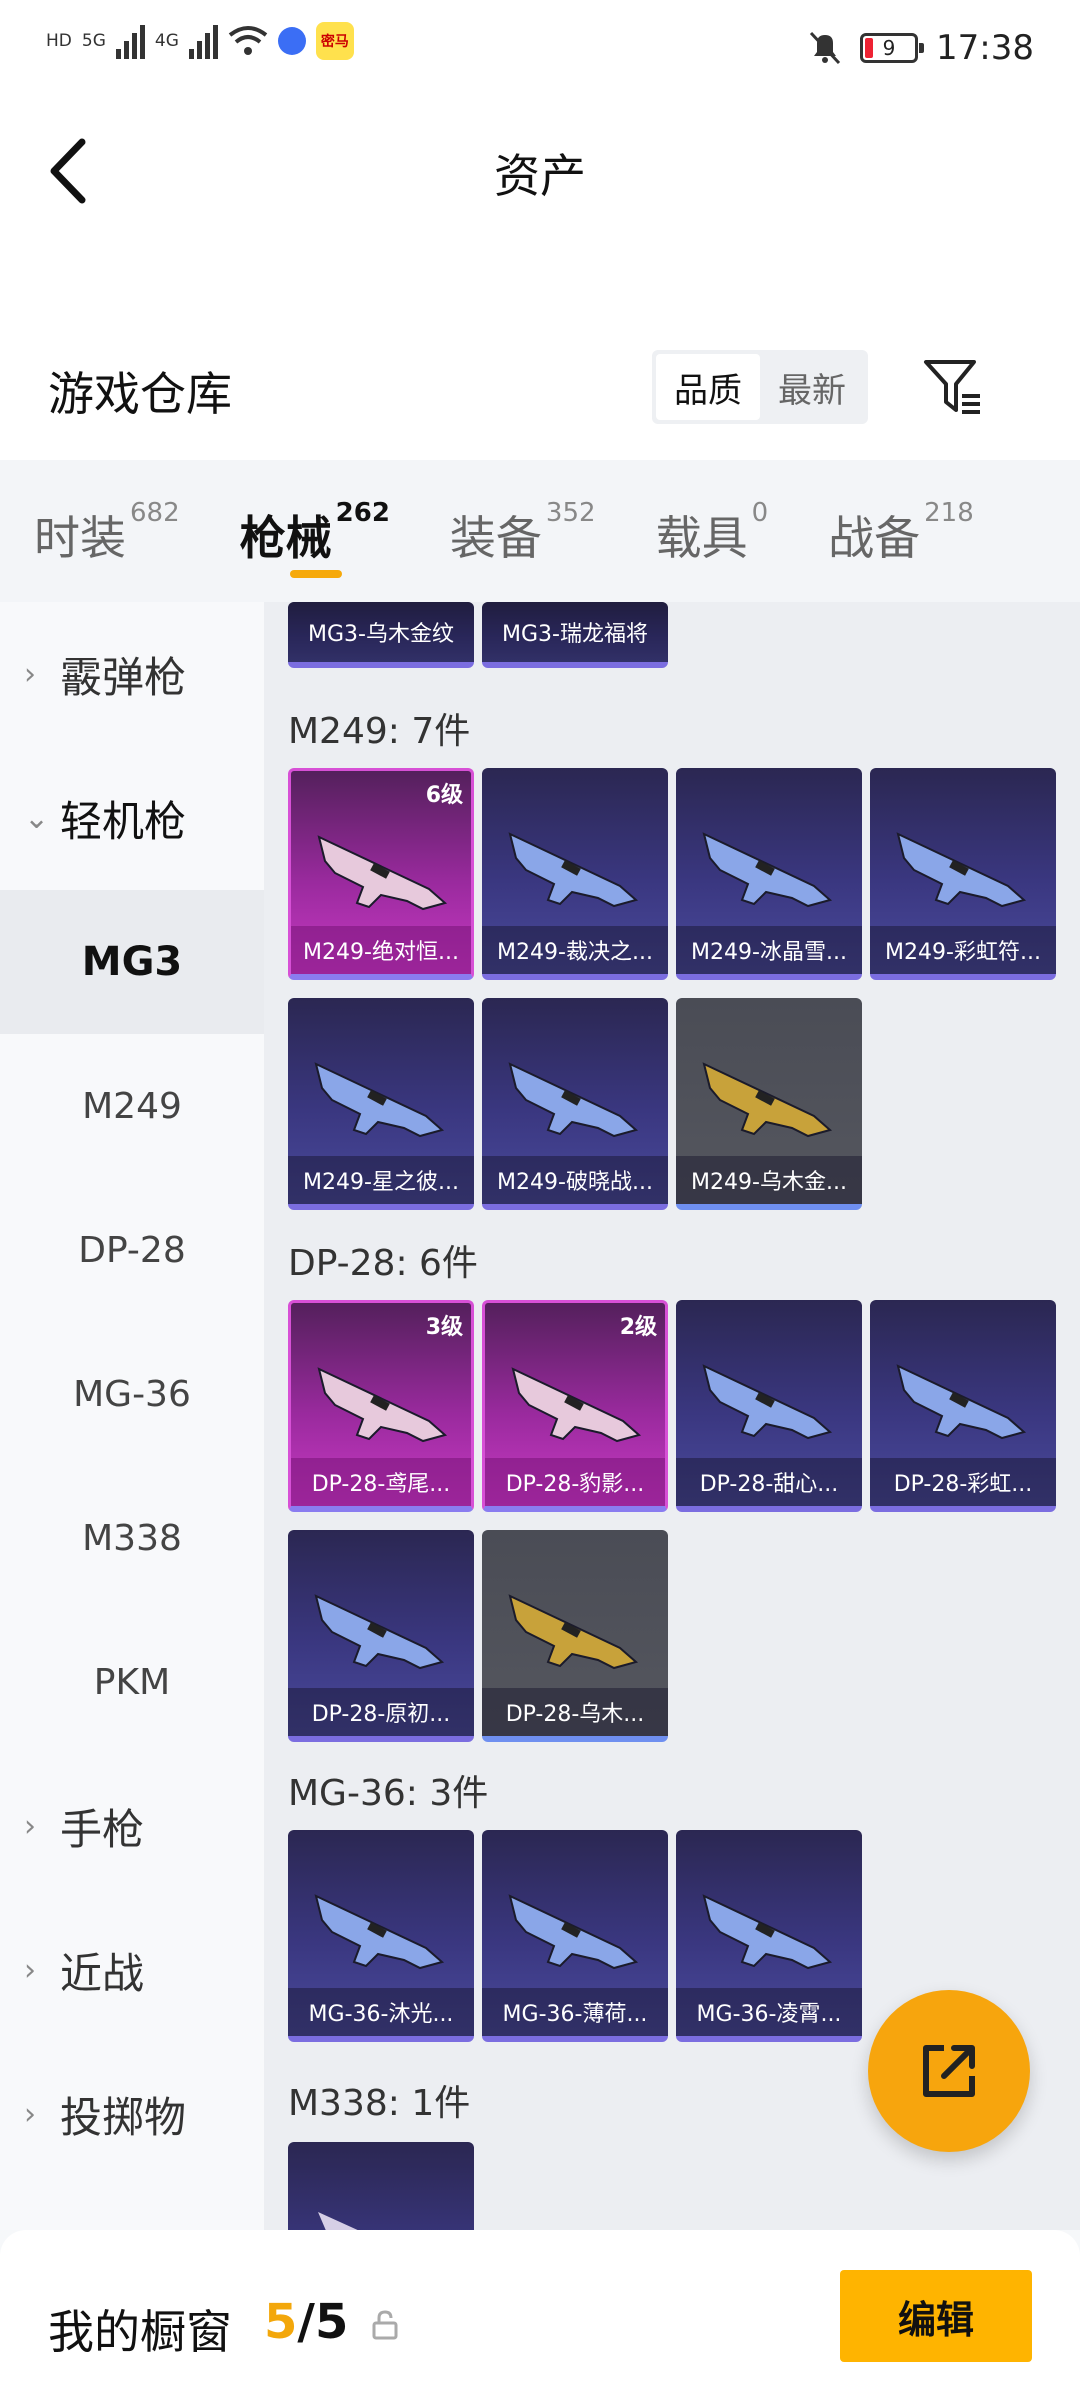  What do you see at coordinates (331, 2322) in the screenshot?
I see `showcase-count-total: 5` at bounding box center [331, 2322].